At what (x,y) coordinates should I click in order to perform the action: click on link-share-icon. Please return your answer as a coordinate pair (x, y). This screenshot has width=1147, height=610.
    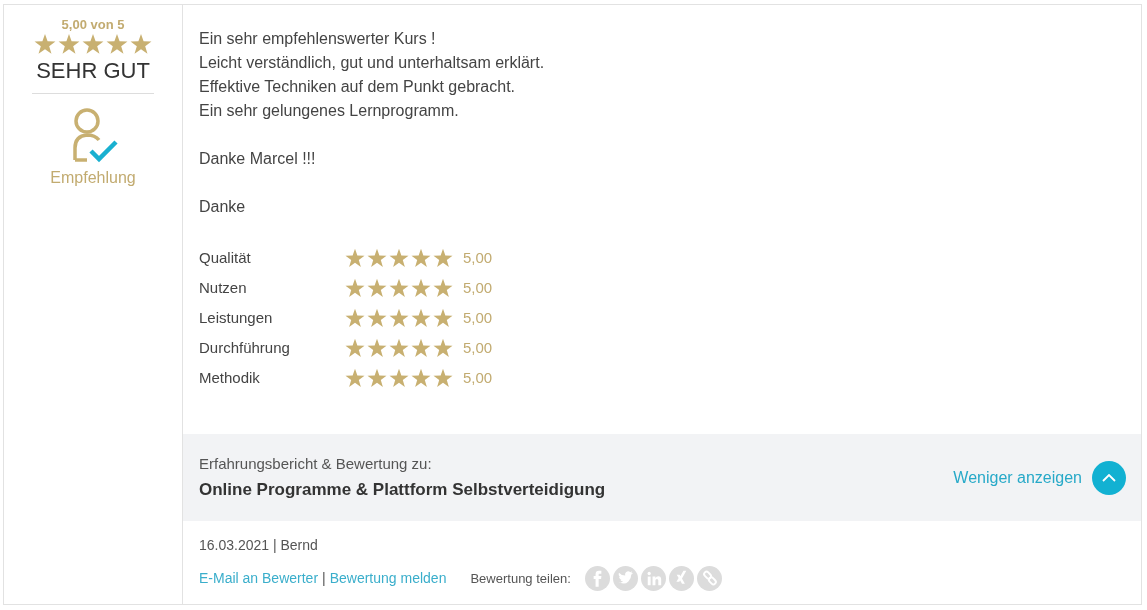
    Looking at the image, I should click on (709, 578).